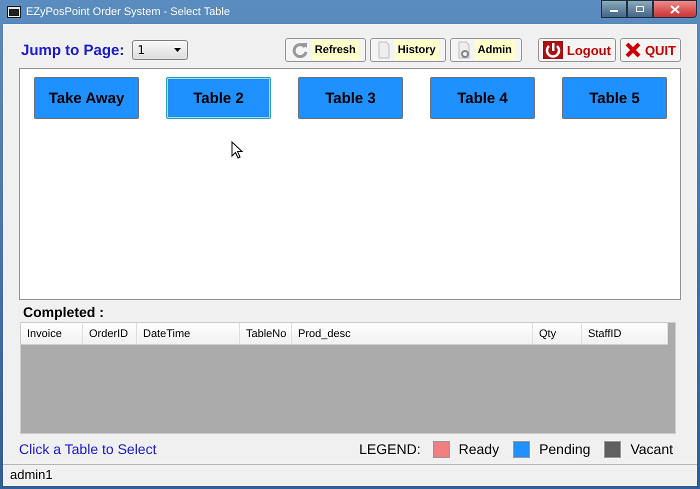 The width and height of the screenshot is (700, 489). Describe the element at coordinates (128, 12) in the screenshot. I see `window-title: EZyPosPoint Order System - Select Table` at that location.